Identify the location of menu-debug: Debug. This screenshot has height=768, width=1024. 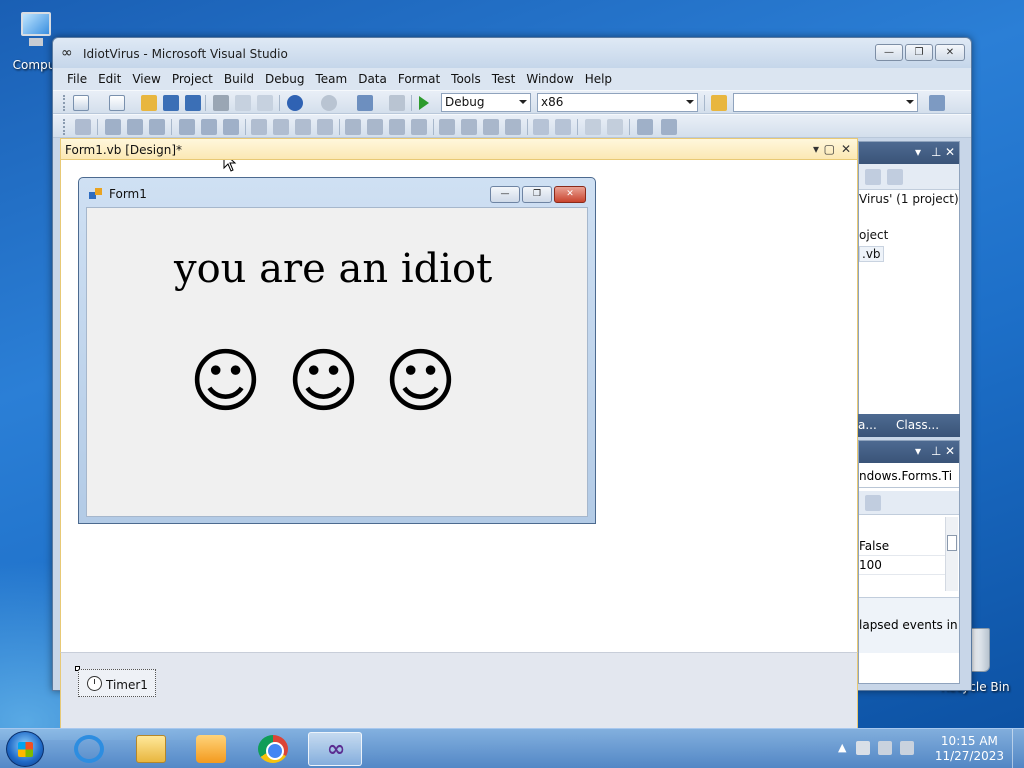
(286, 79).